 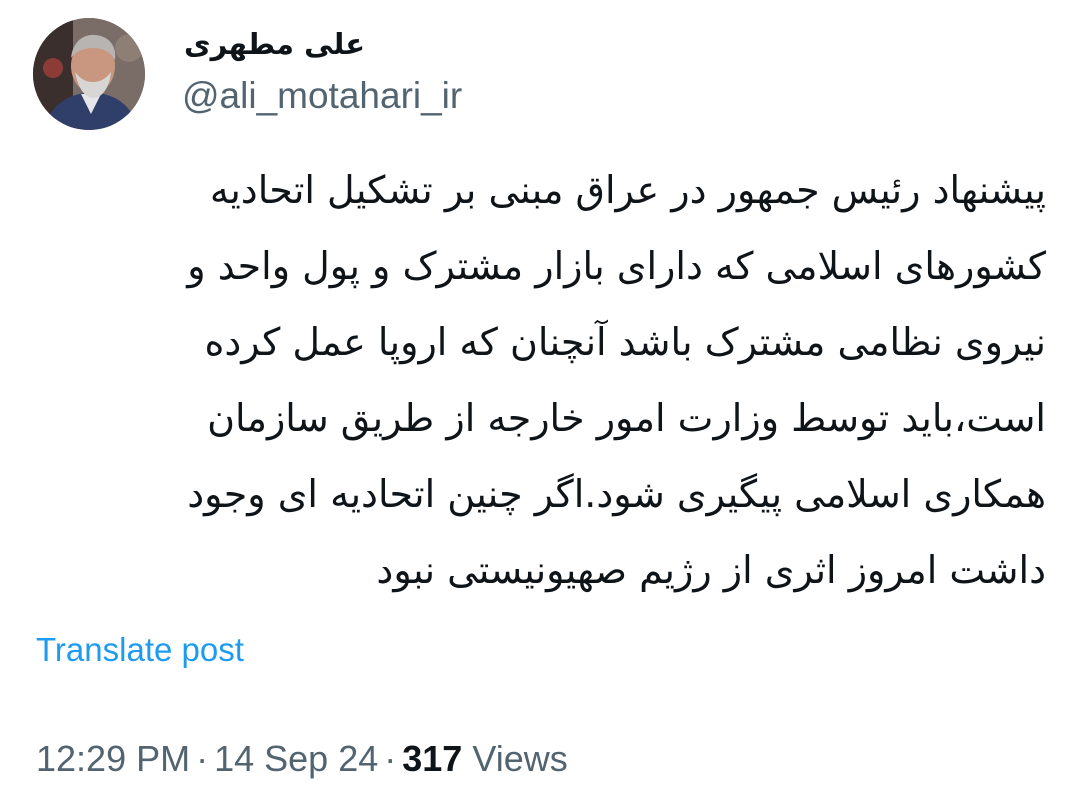 What do you see at coordinates (432, 758) in the screenshot?
I see `views-count: 317` at bounding box center [432, 758].